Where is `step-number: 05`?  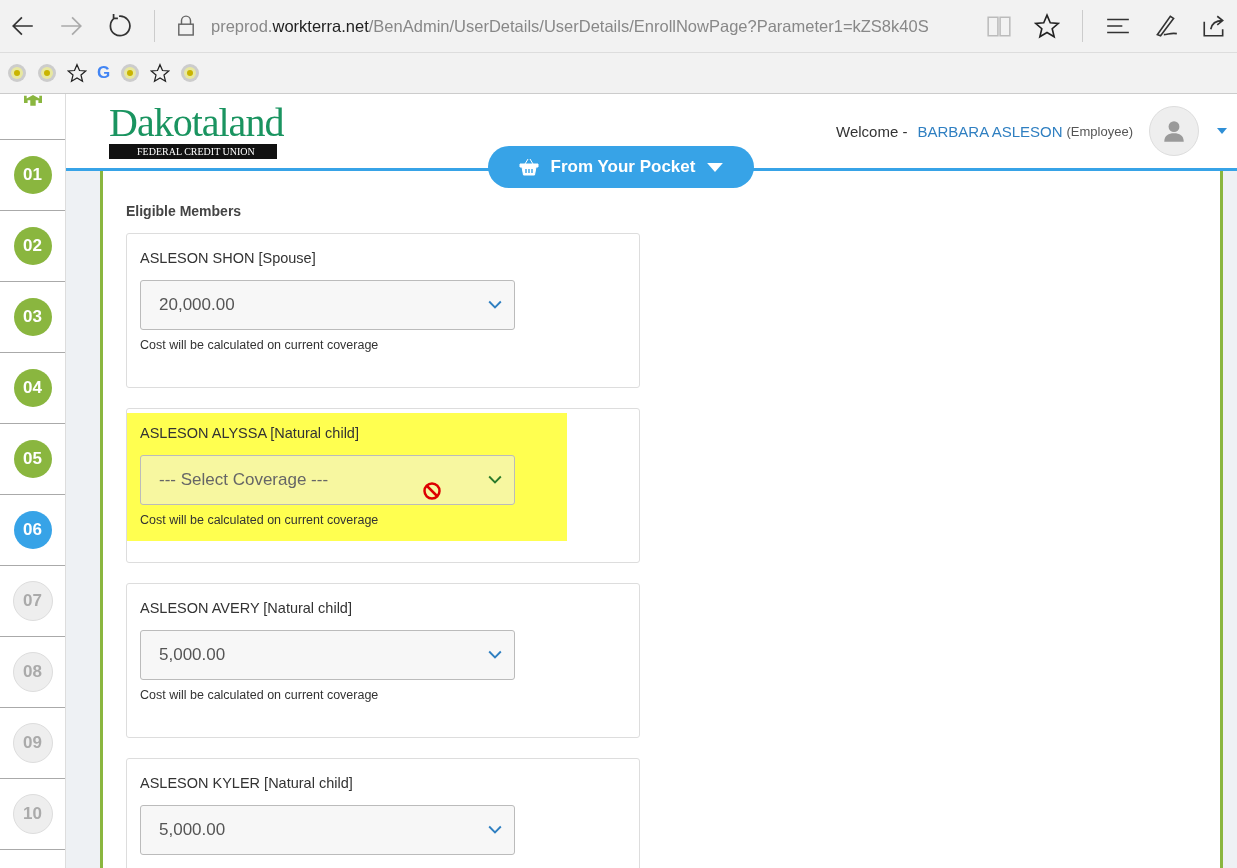
step-number: 05 is located at coordinates (32, 459).